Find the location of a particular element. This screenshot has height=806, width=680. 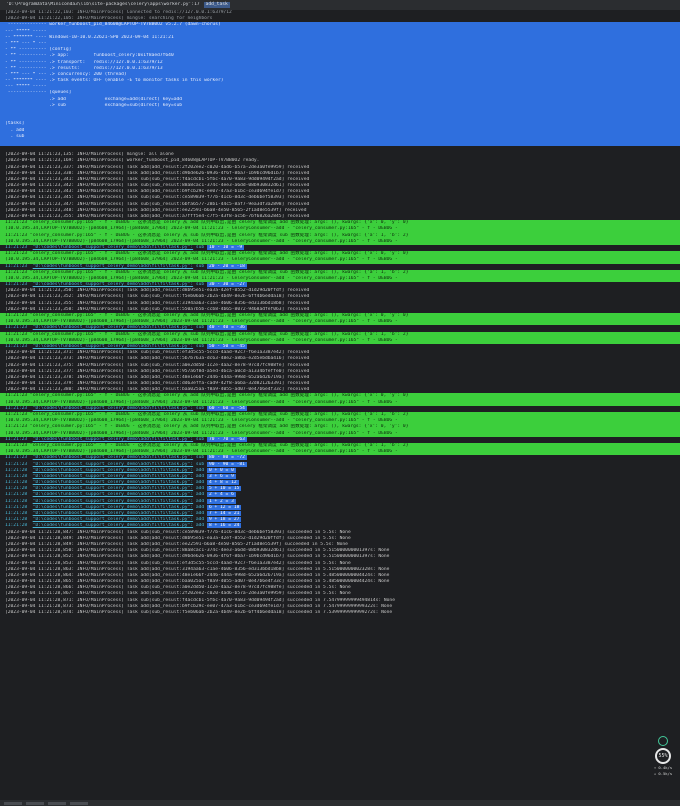

result-value: 2 + 4 = 6 is located at coordinates (221, 495).